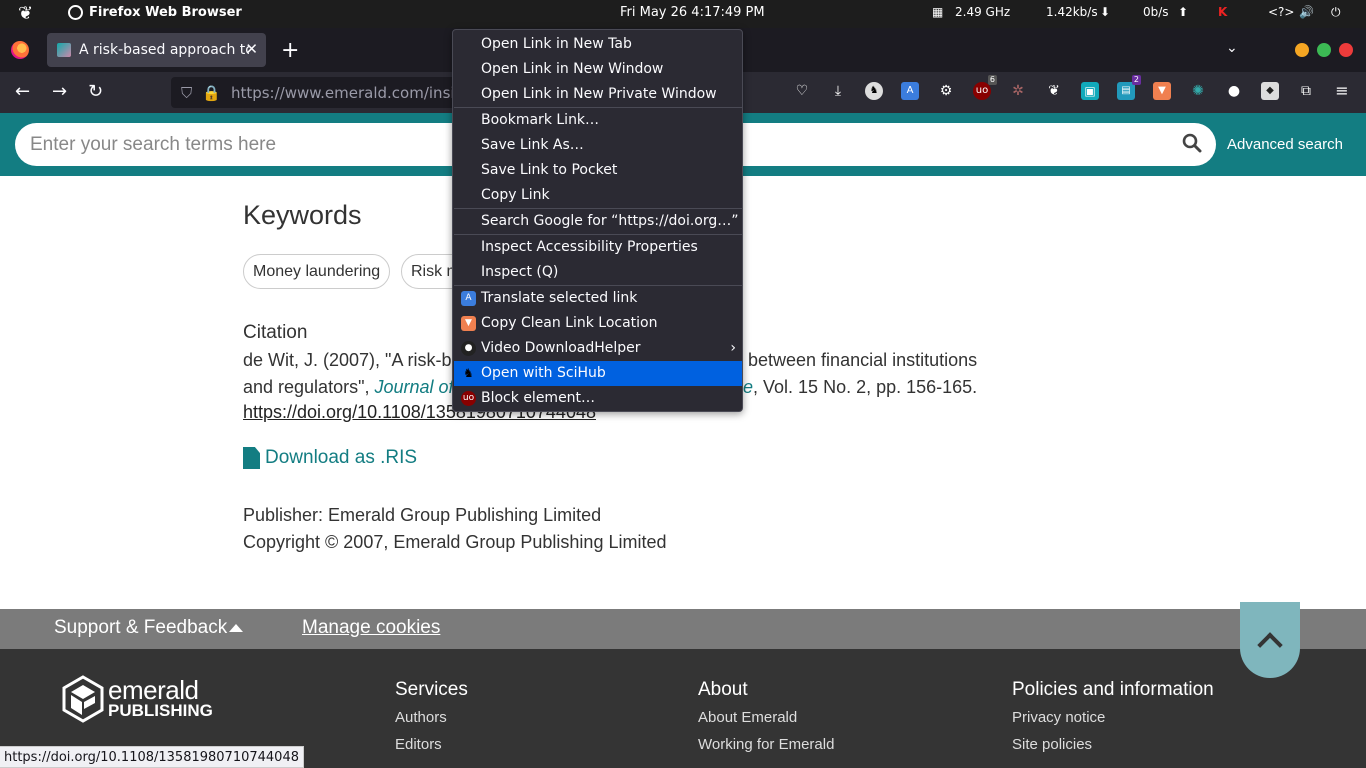 This screenshot has width=1366, height=768. Describe the element at coordinates (1285, 144) in the screenshot. I see `advanced-search-link: Advanced search` at that location.